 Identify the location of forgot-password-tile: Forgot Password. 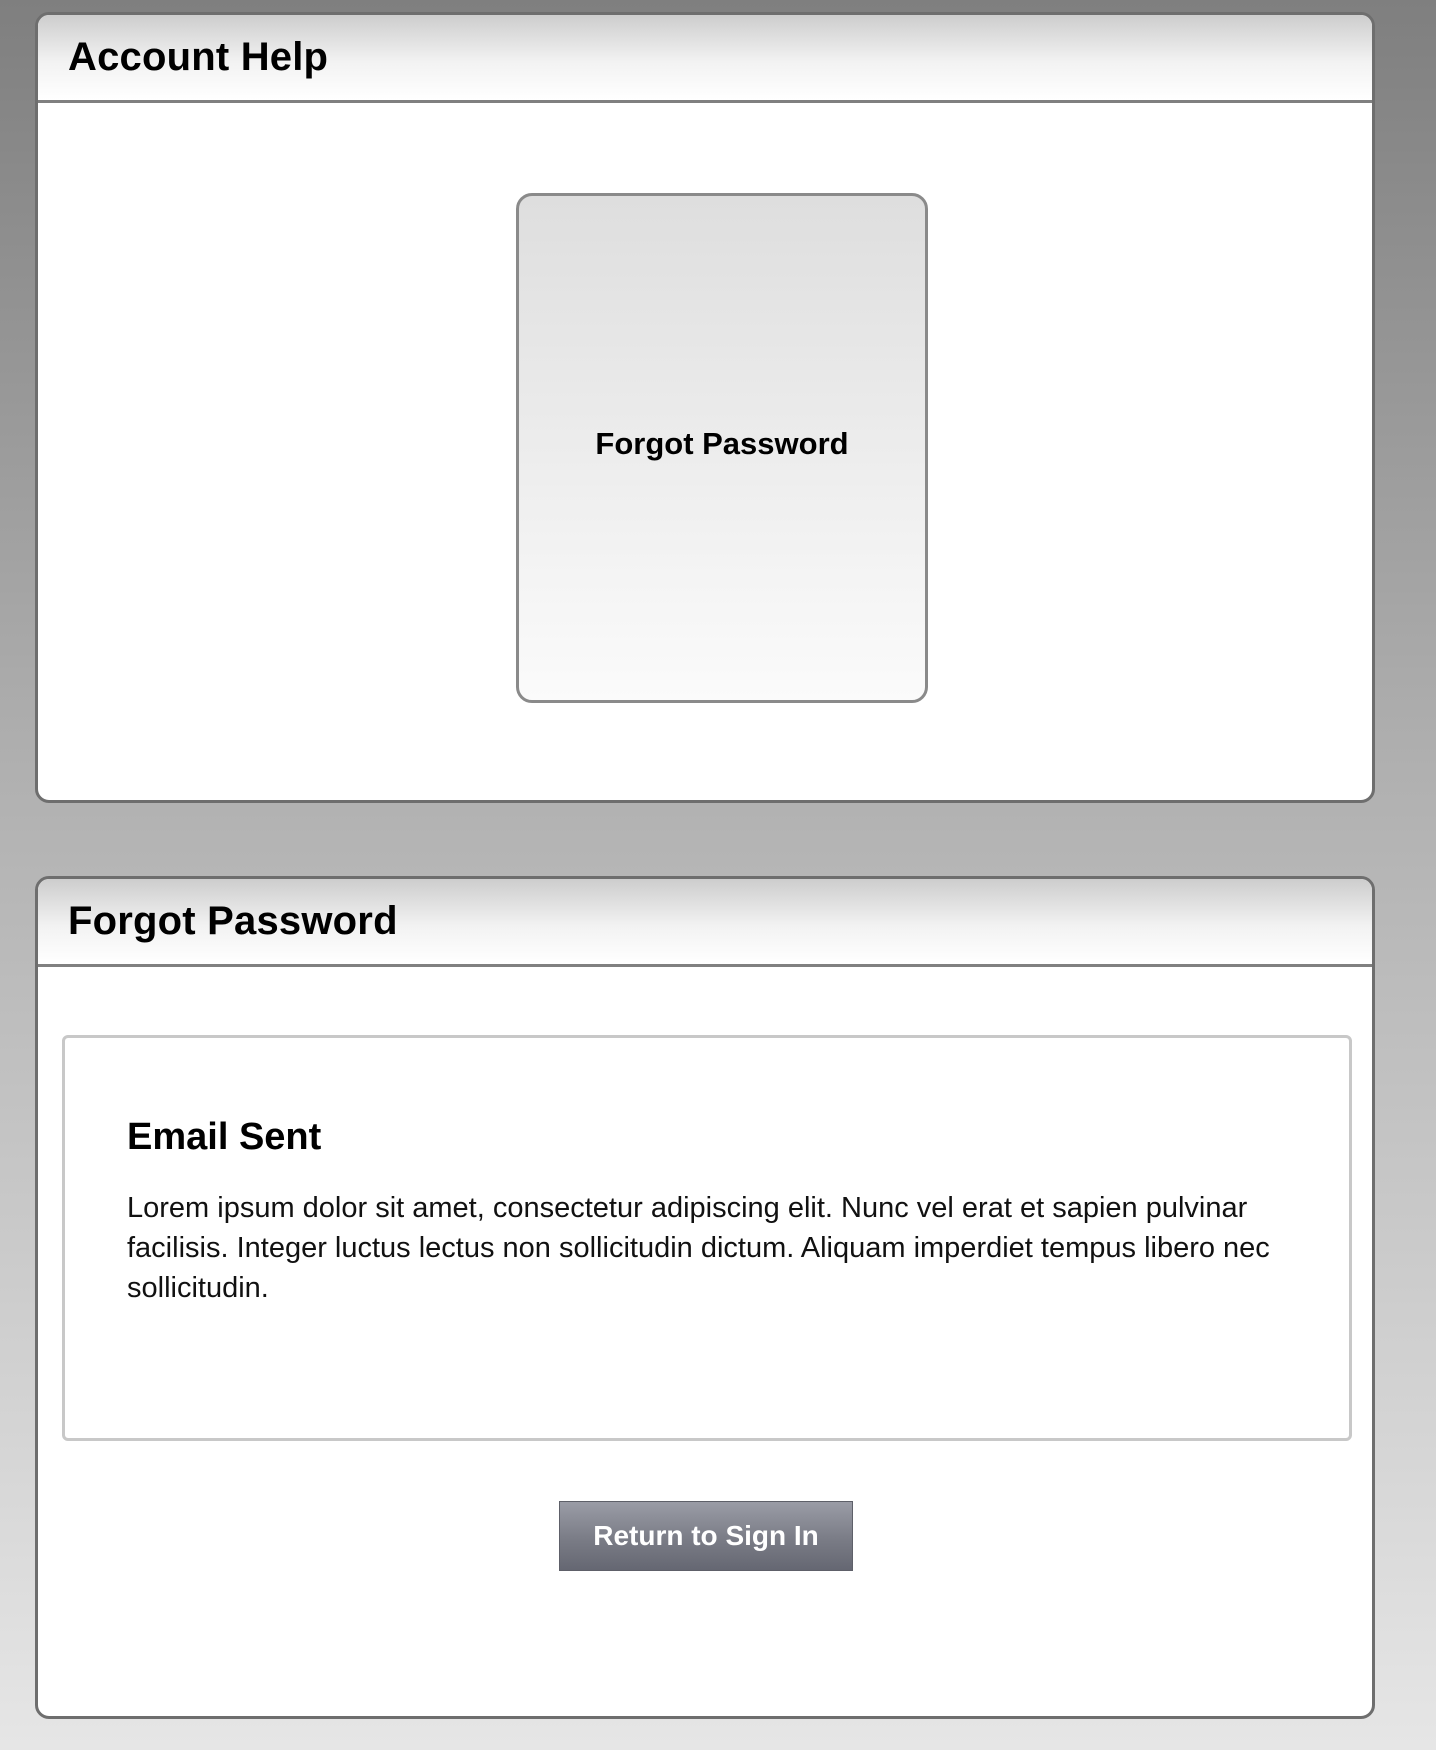
(722, 448).